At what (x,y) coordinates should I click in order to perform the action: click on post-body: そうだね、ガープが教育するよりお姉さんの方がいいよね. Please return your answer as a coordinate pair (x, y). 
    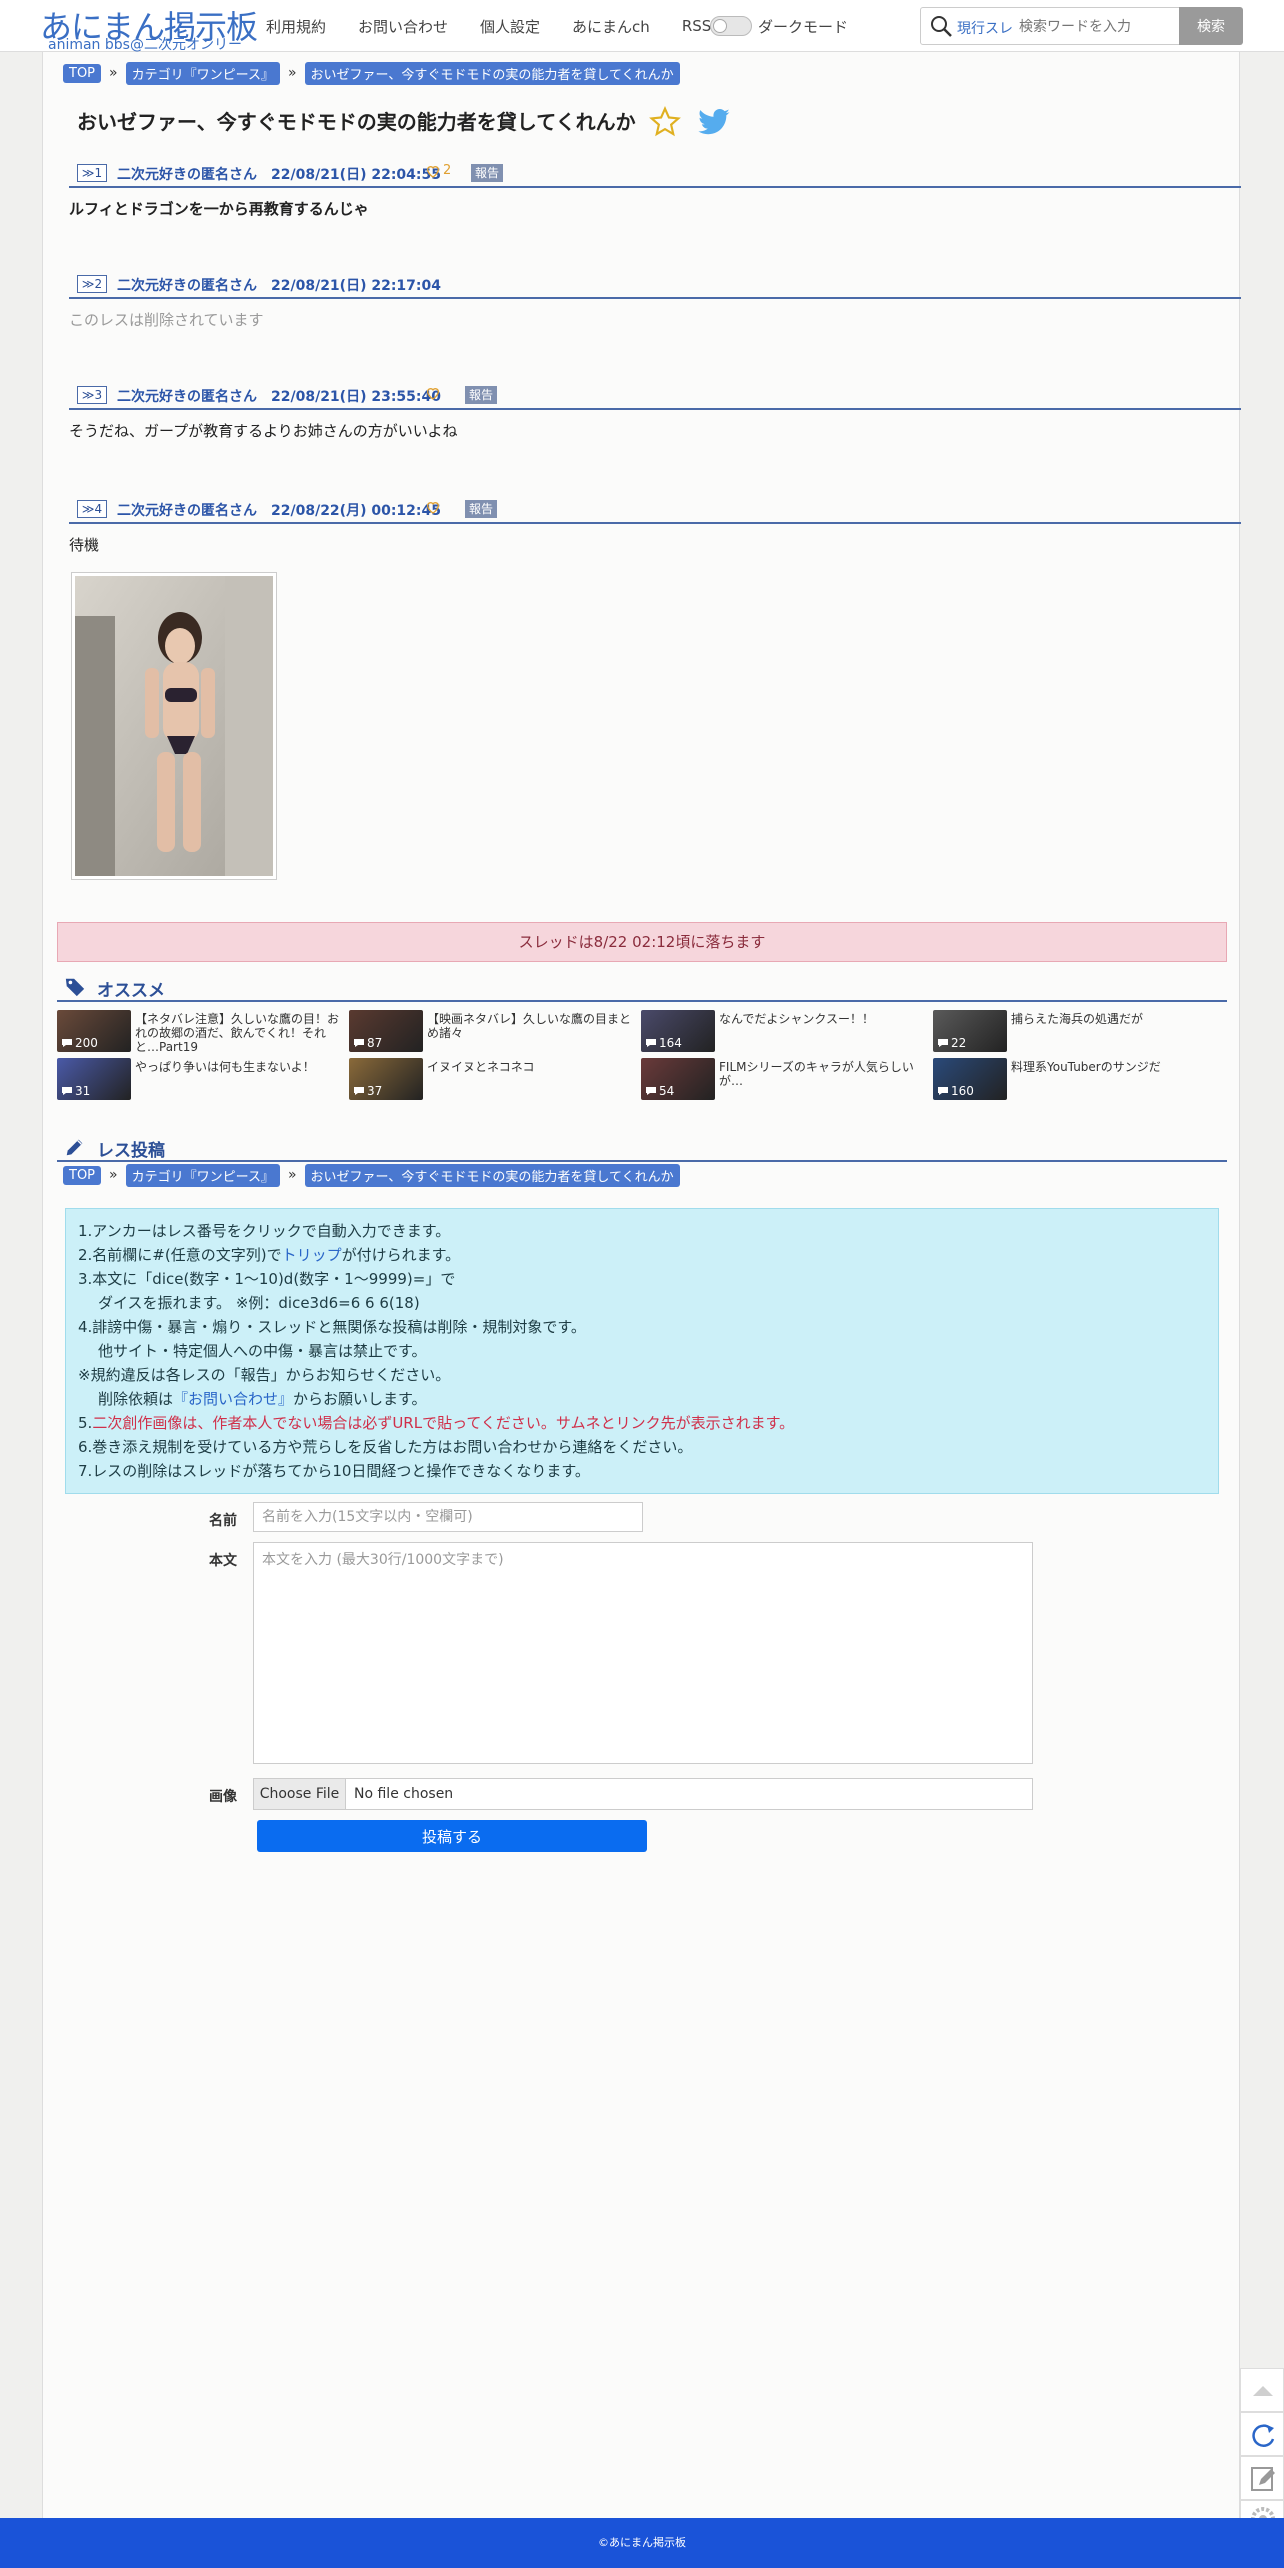
    Looking at the image, I should click on (263, 431).